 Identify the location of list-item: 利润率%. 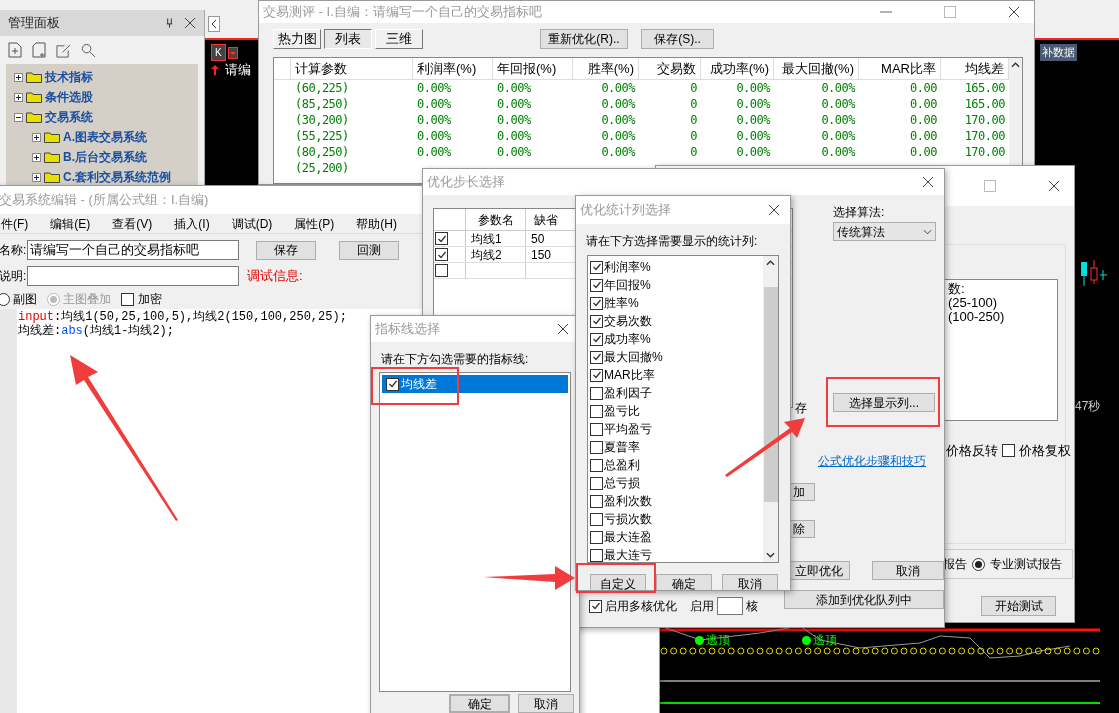
(627, 267).